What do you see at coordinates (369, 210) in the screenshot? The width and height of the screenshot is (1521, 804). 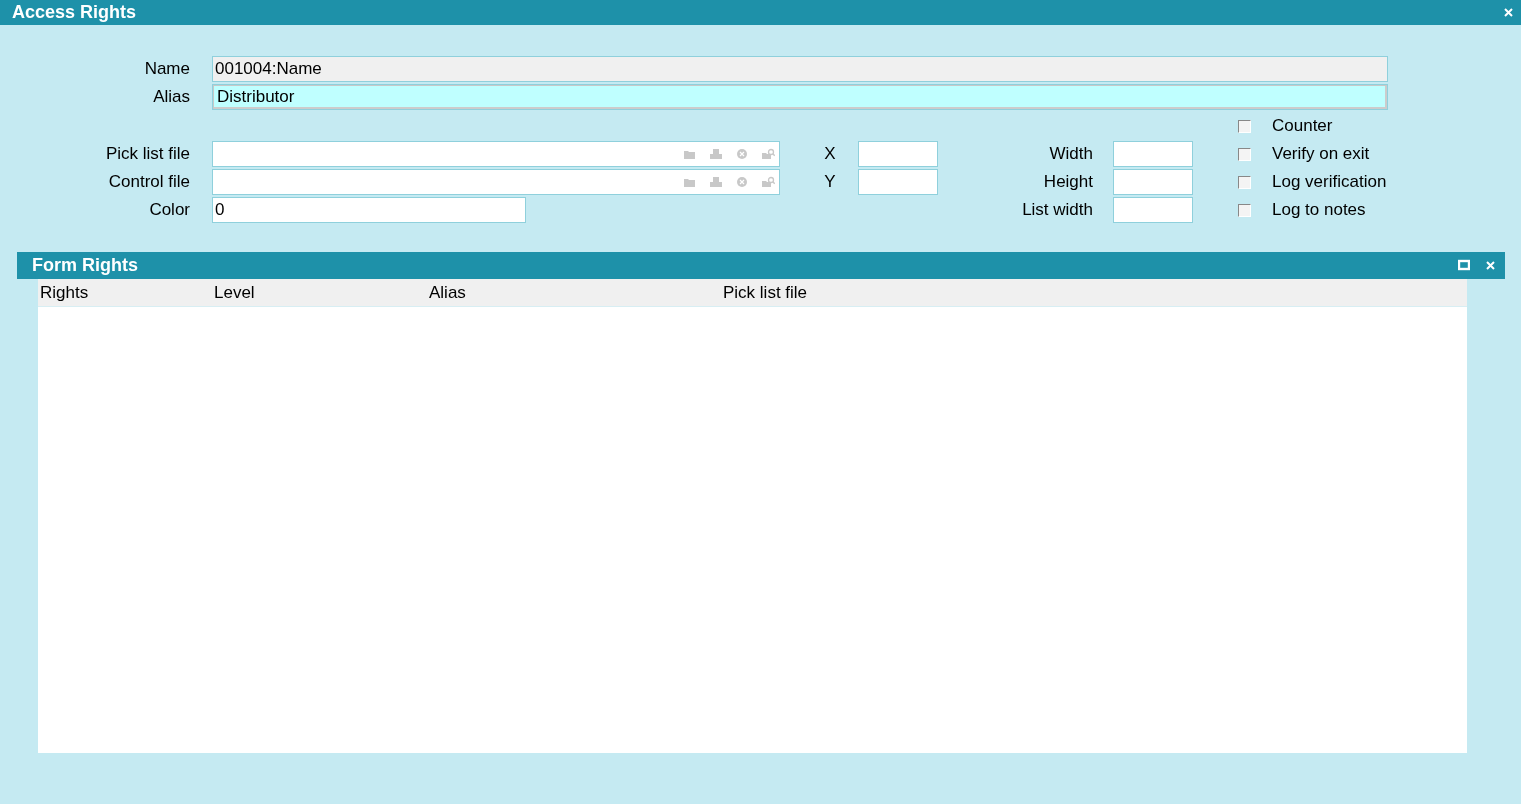 I see `color-field: 0` at bounding box center [369, 210].